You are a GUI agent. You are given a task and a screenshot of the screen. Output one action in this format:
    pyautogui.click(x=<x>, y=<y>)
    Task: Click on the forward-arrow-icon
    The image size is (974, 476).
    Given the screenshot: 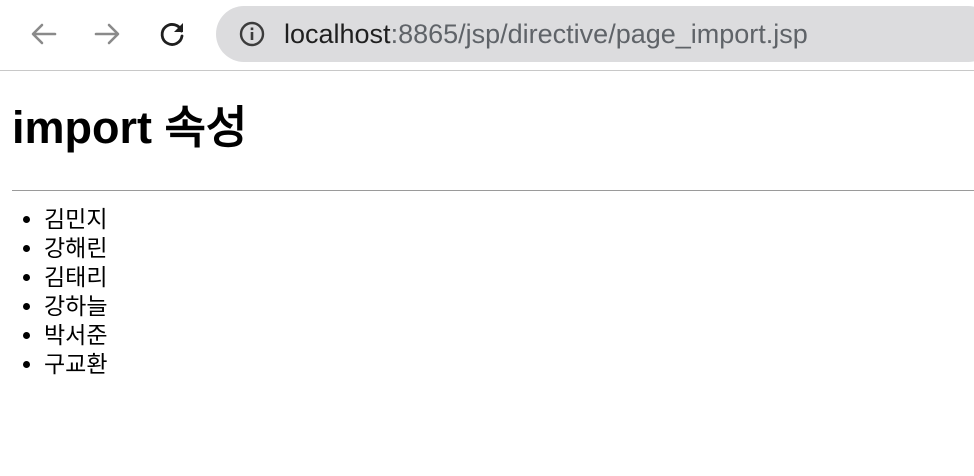 What is the action you would take?
    pyautogui.click(x=107, y=34)
    